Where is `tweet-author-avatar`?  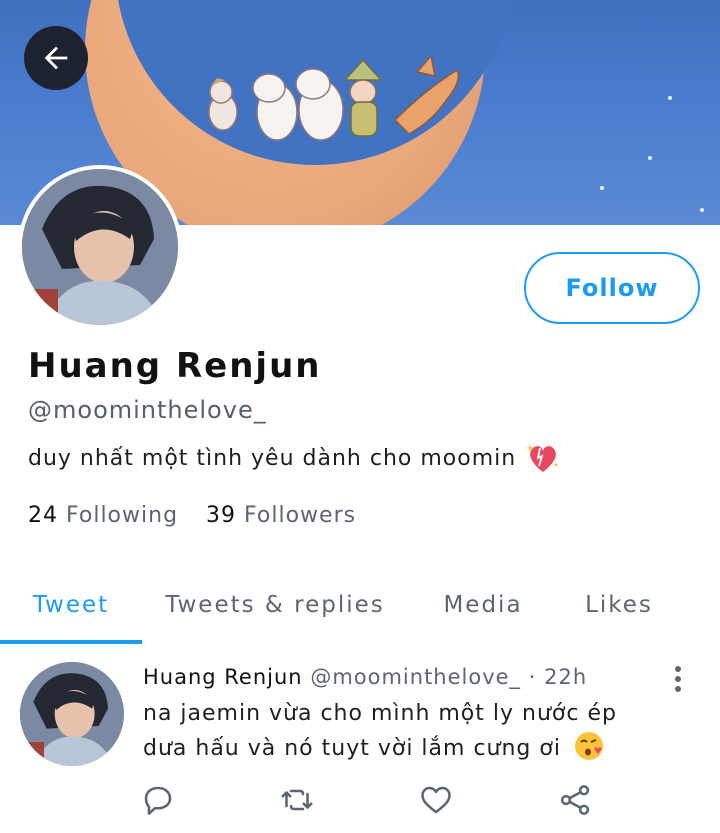
tweet-author-avatar is located at coordinates (72, 714).